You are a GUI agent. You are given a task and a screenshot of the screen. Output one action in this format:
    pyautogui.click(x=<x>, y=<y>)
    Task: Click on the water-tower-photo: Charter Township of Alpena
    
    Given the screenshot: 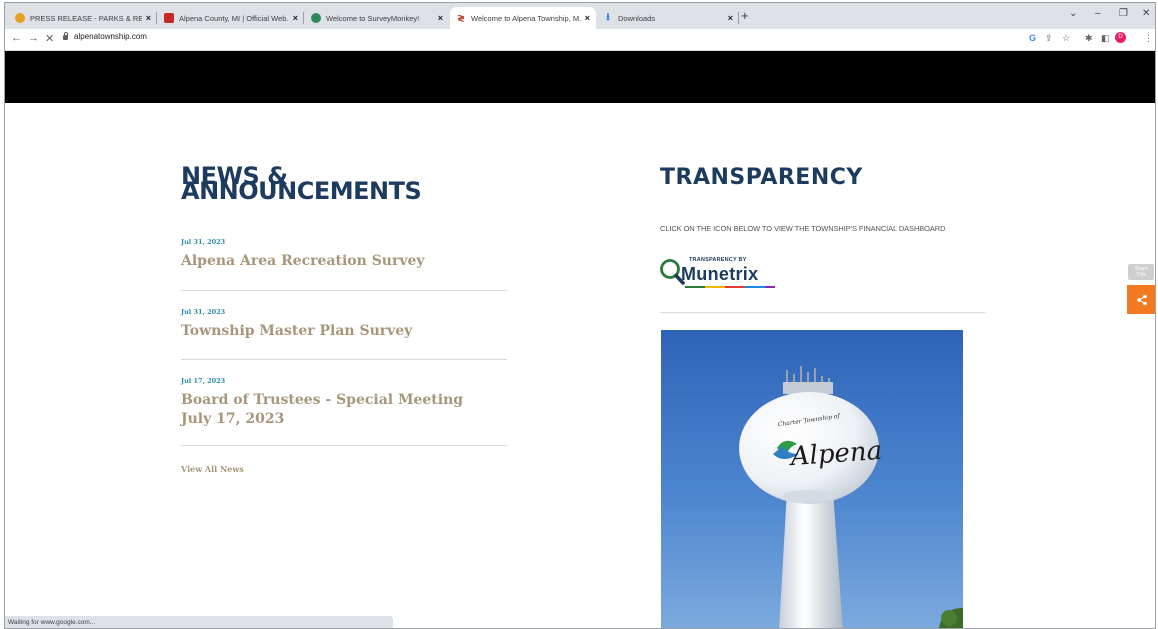 What is the action you would take?
    pyautogui.click(x=812, y=479)
    